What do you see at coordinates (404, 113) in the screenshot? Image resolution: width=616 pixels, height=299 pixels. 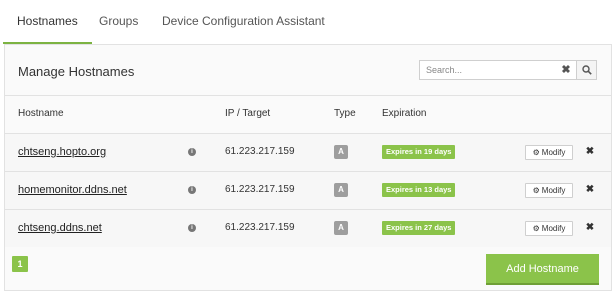 I see `header-expiration: Expiration` at bounding box center [404, 113].